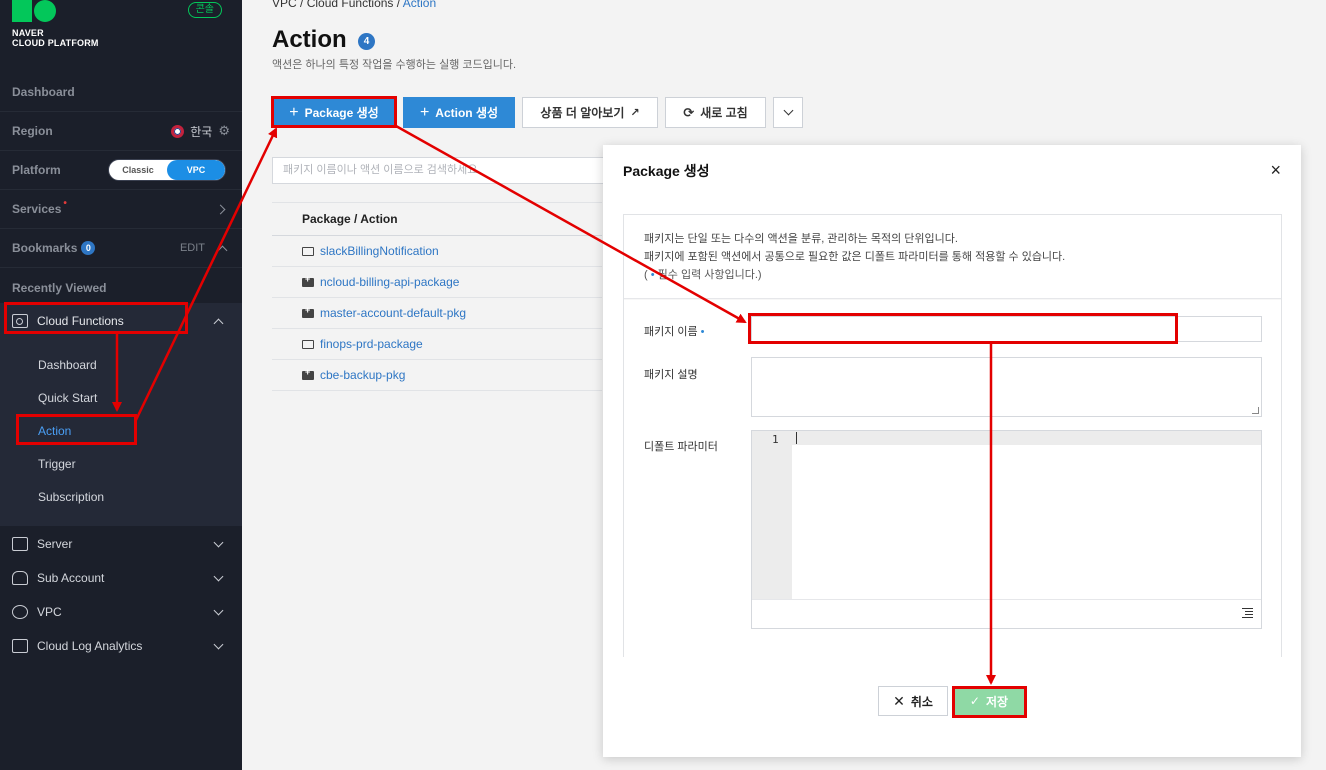 This screenshot has height=770, width=1326. What do you see at coordinates (437, 344) in the screenshot?
I see `list-item: finops-prd-package` at bounding box center [437, 344].